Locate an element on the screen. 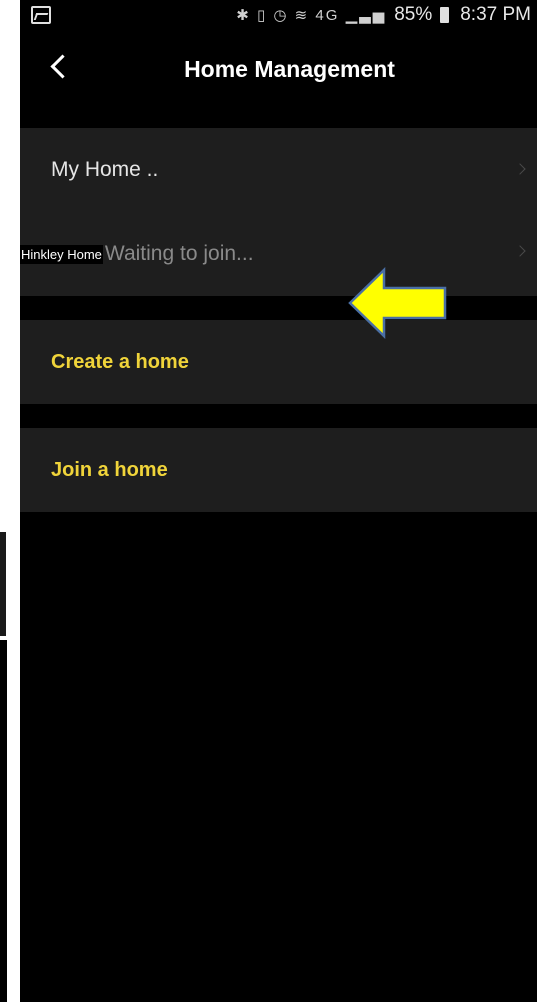 This screenshot has width=537, height=1002. network-label: 4G is located at coordinates (327, 15).